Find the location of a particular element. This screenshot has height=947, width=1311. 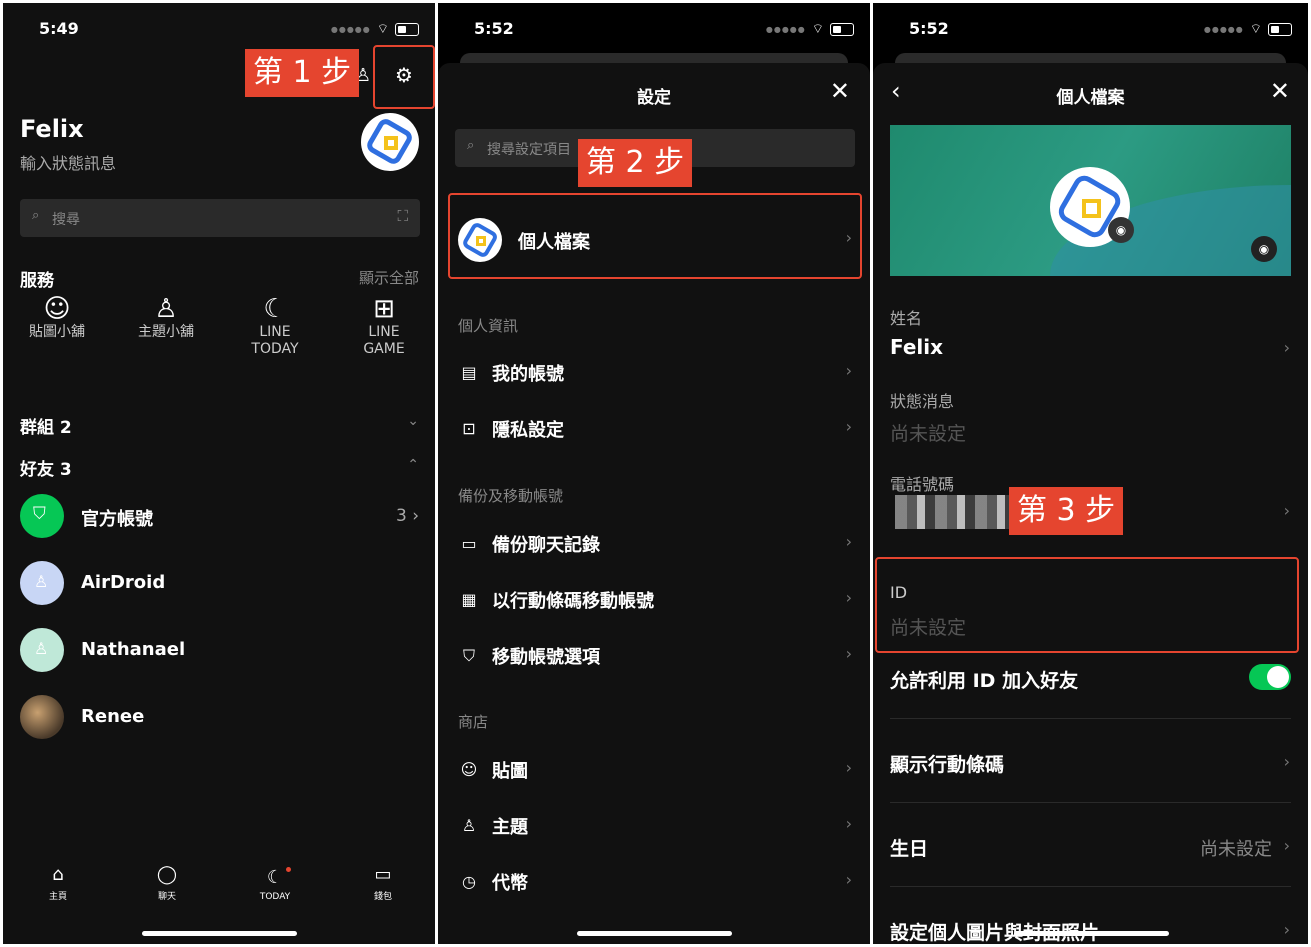

service-line-today: ☾ LINE TODAY is located at coordinates (275, 327).